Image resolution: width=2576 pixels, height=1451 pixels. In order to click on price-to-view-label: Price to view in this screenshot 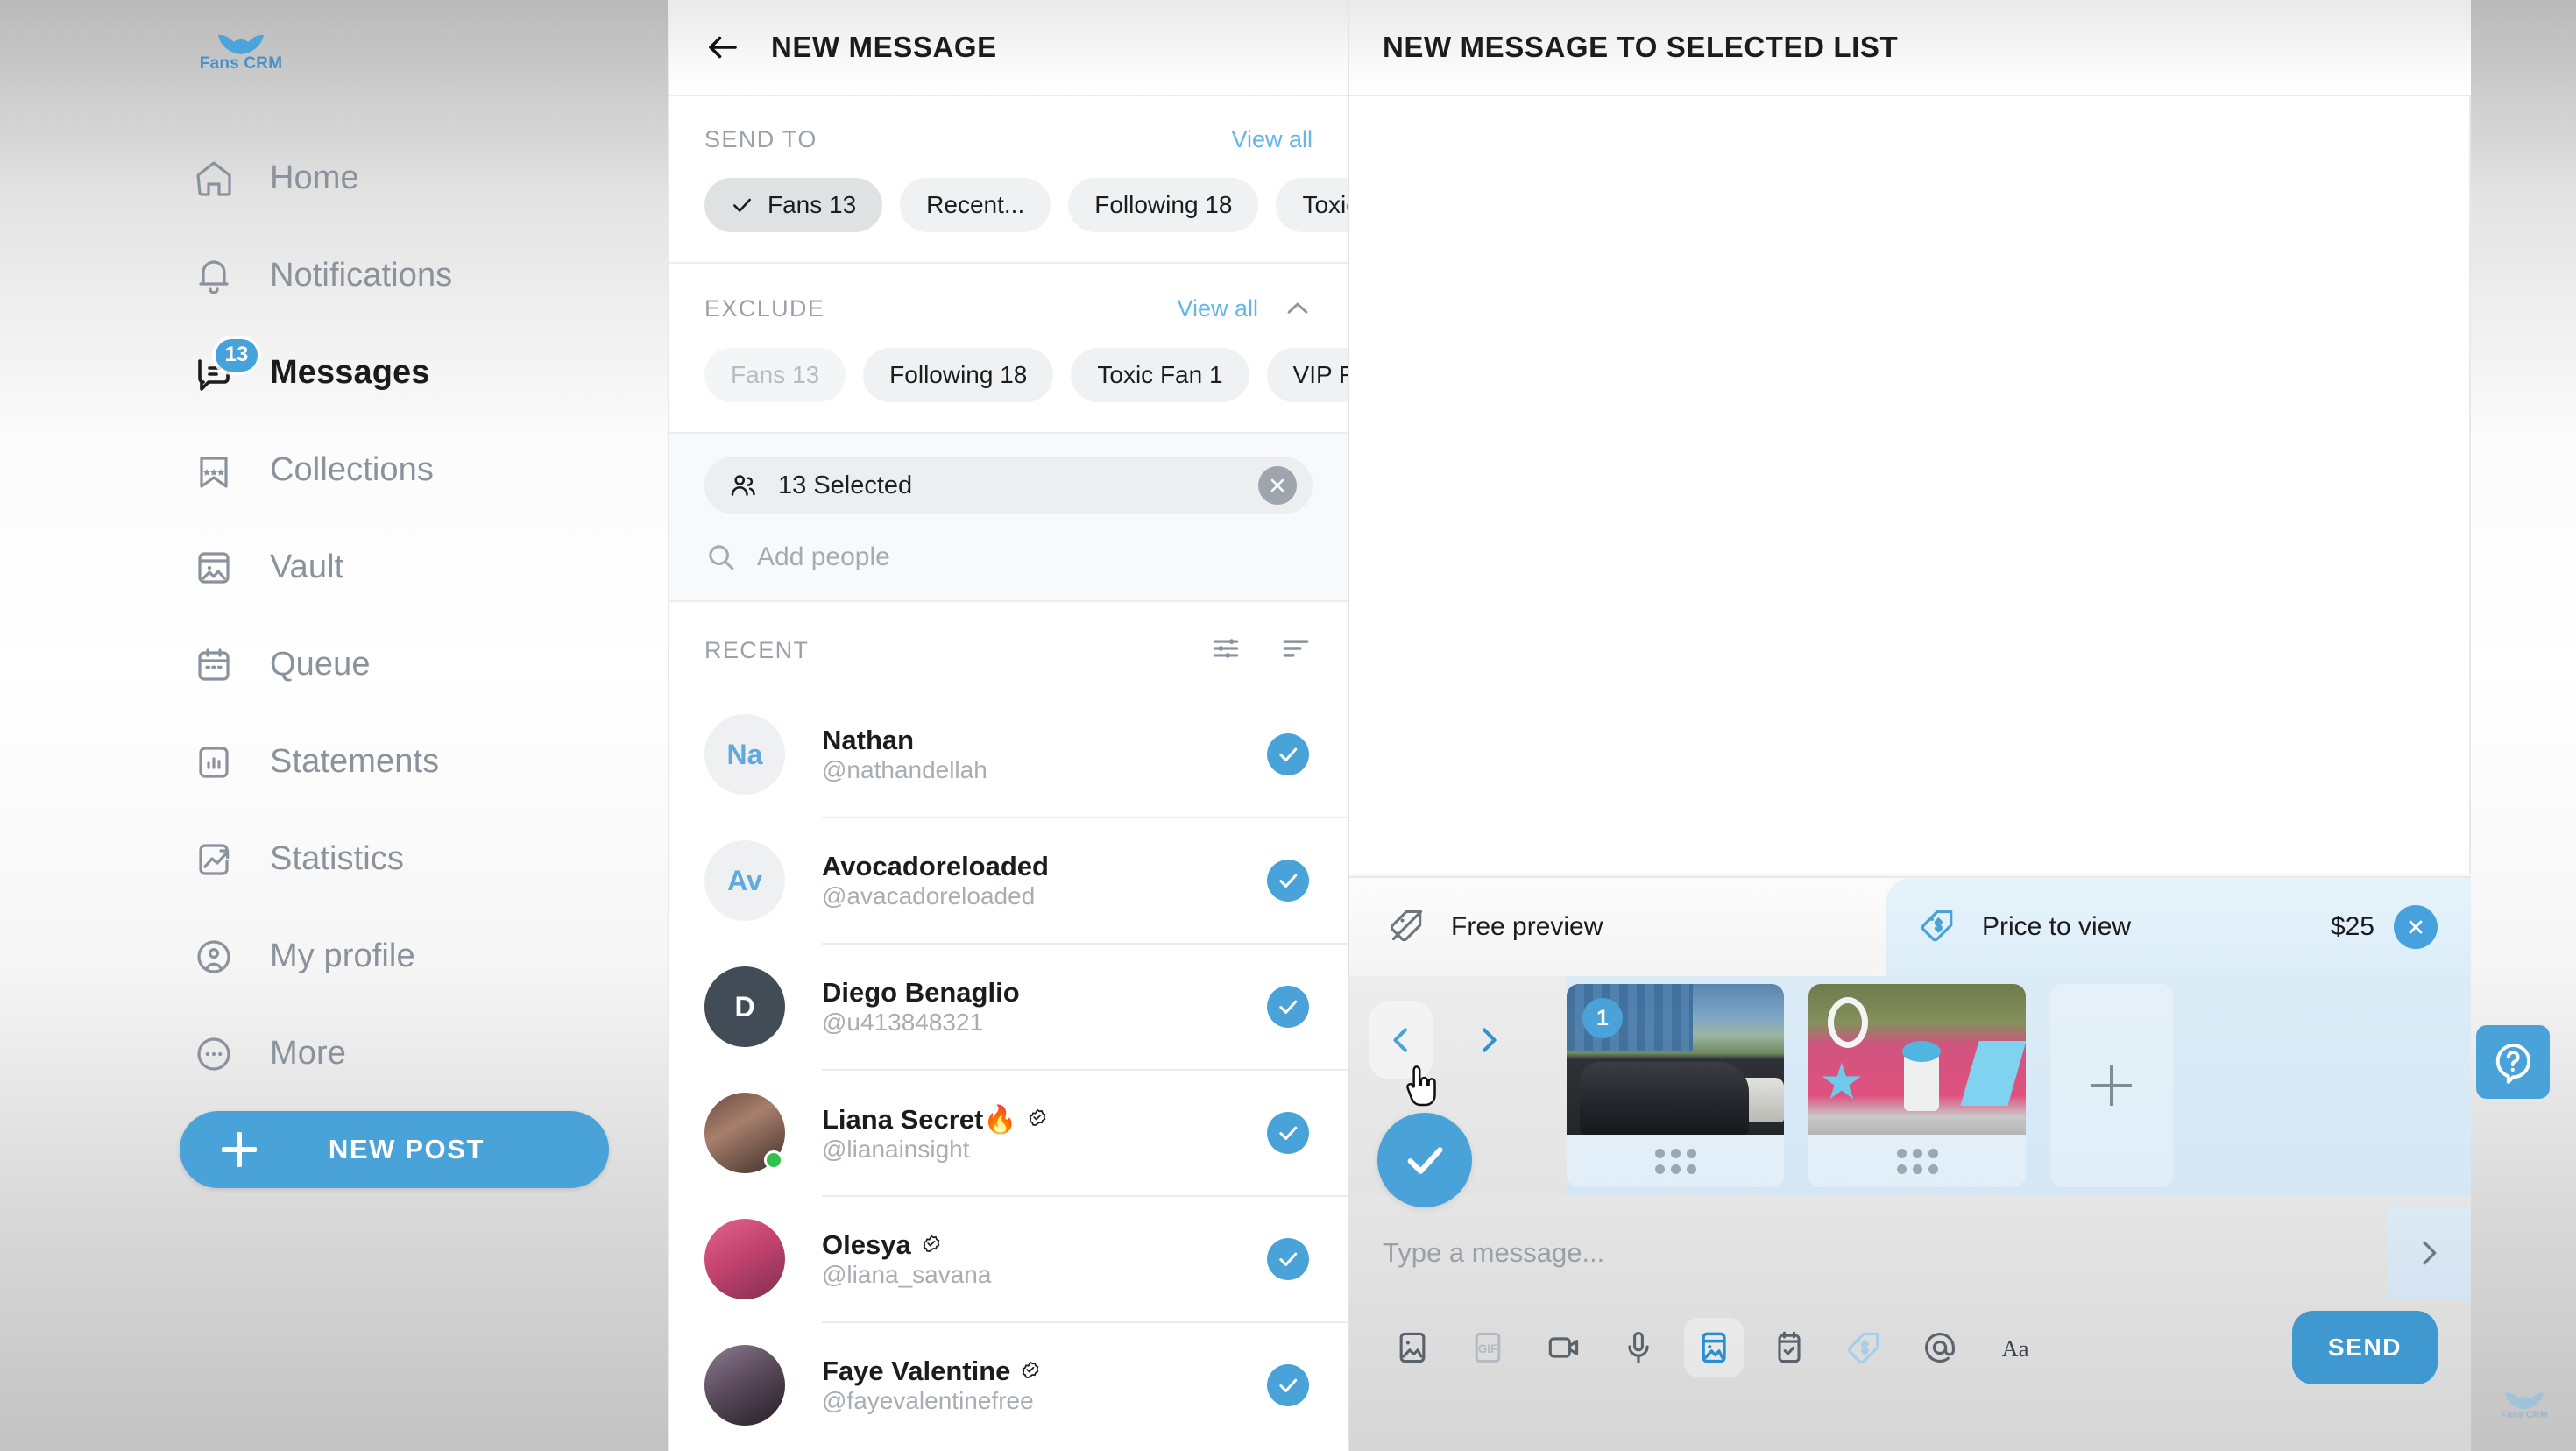, I will do `click(2057, 926)`.